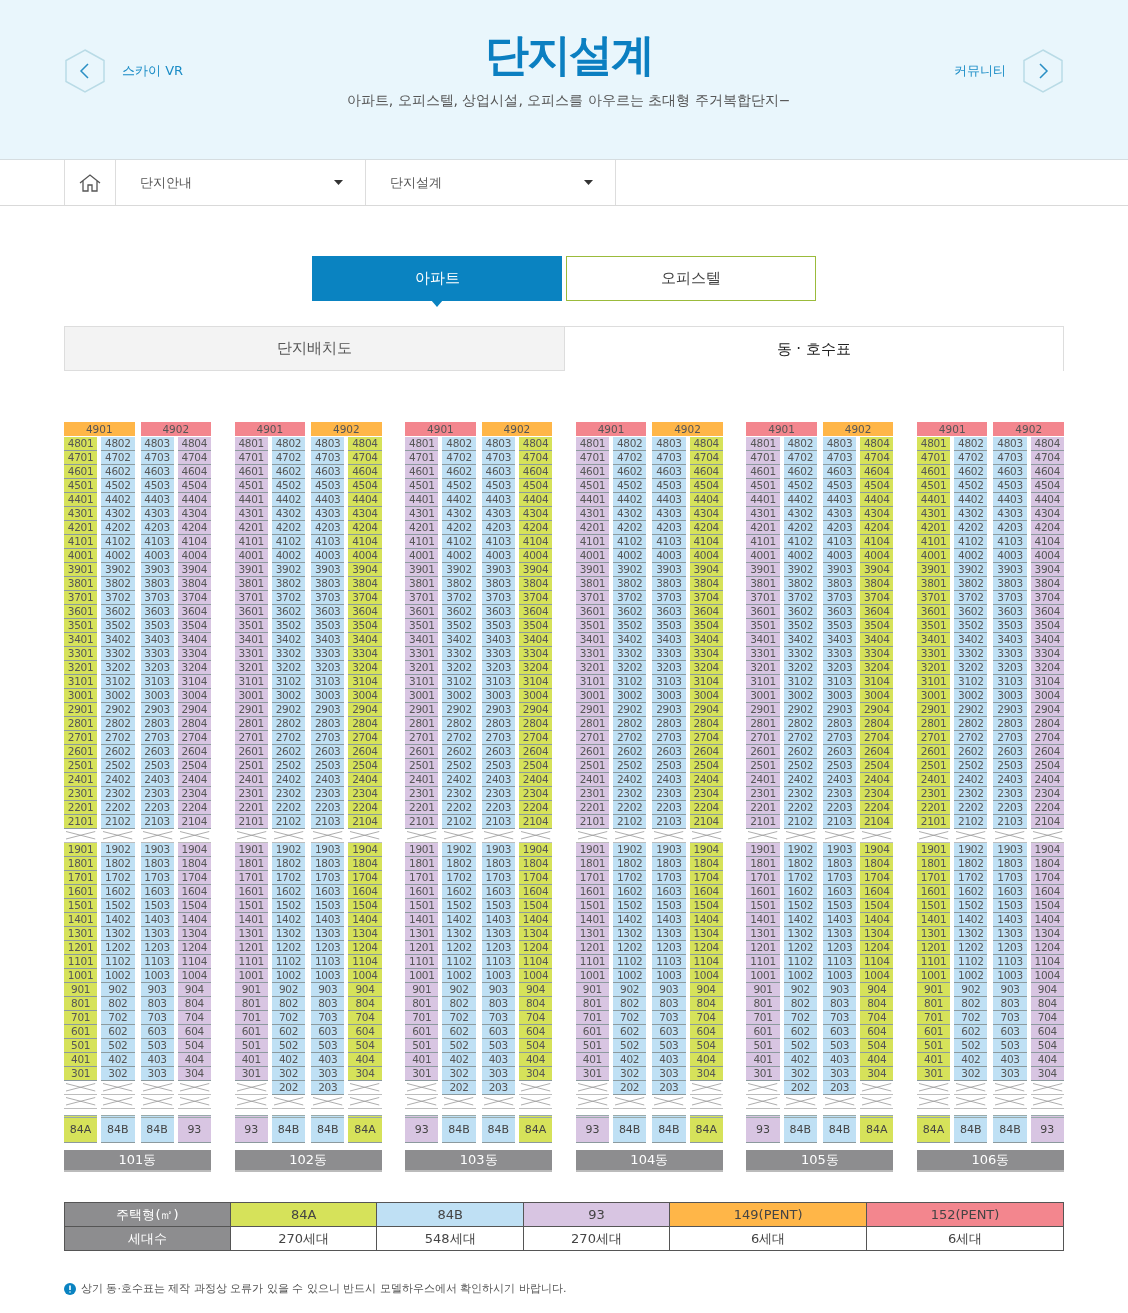 Image resolution: width=1128 pixels, height=1313 pixels. What do you see at coordinates (194, 710) in the screenshot?
I see `unit-cell: 2904` at bounding box center [194, 710].